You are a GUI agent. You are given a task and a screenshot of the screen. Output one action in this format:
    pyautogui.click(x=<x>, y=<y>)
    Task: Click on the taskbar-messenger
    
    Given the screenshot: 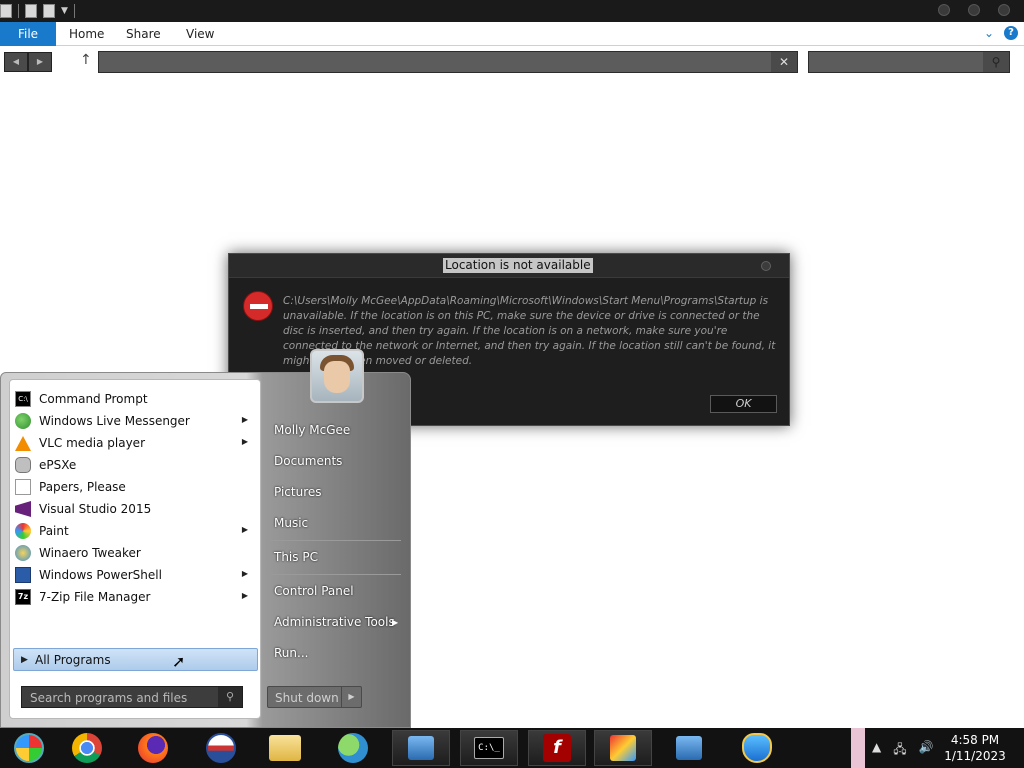 What is the action you would take?
    pyautogui.click(x=353, y=748)
    